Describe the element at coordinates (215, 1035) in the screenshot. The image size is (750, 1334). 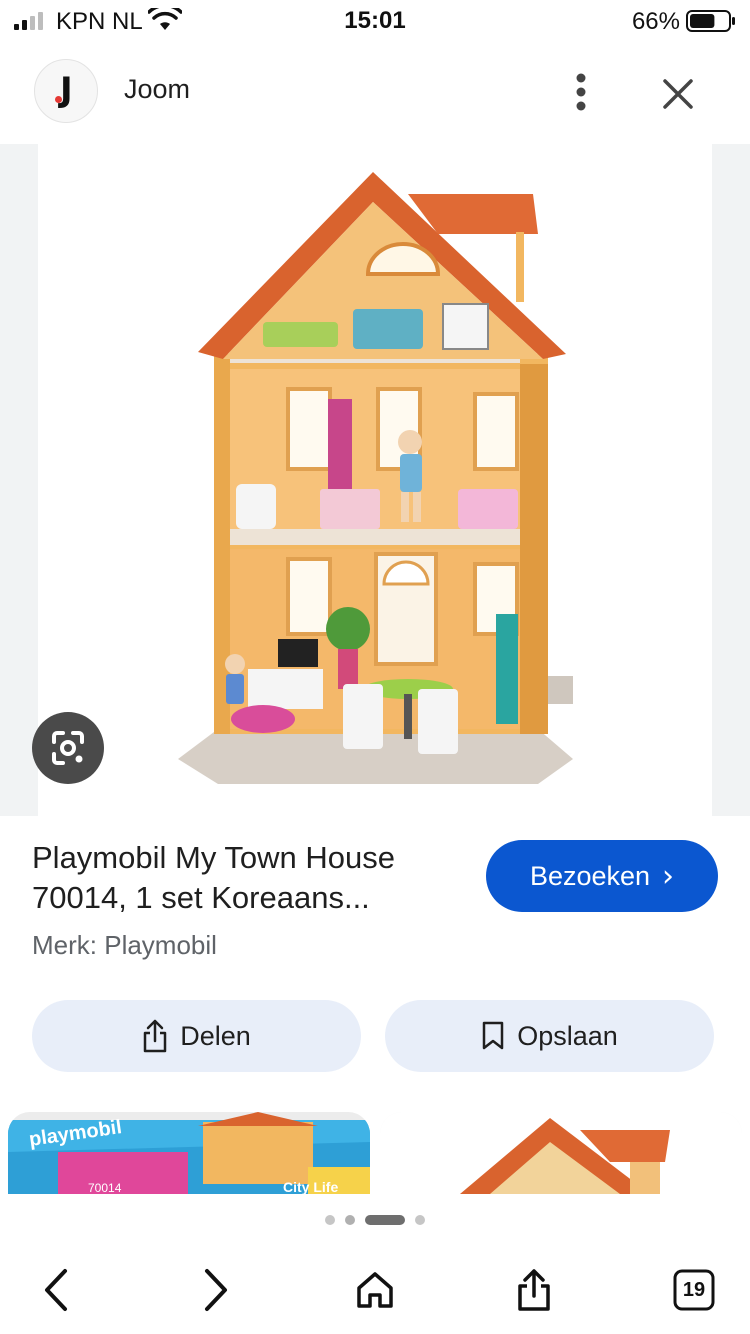
I see `share-label: Delen` at that location.